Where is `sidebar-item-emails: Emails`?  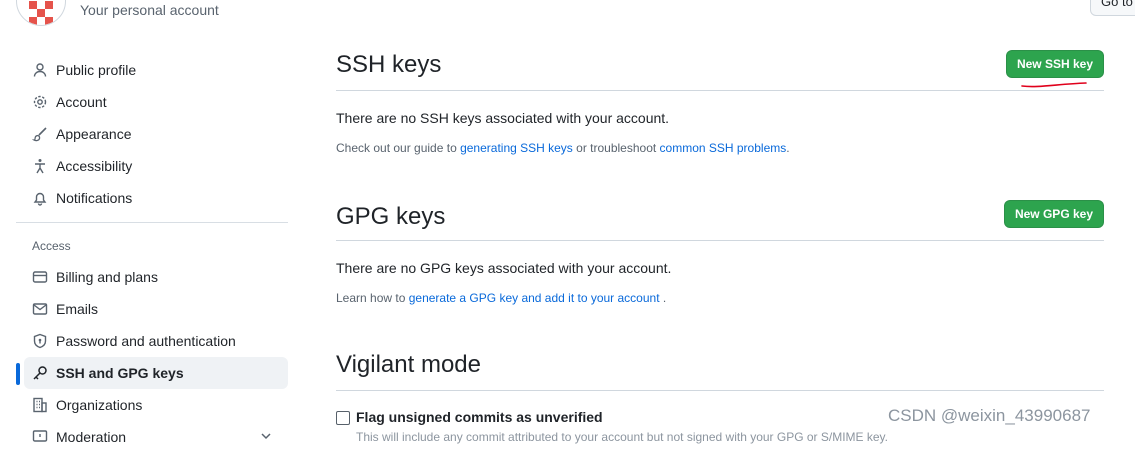
sidebar-item-emails: Emails is located at coordinates (152, 309).